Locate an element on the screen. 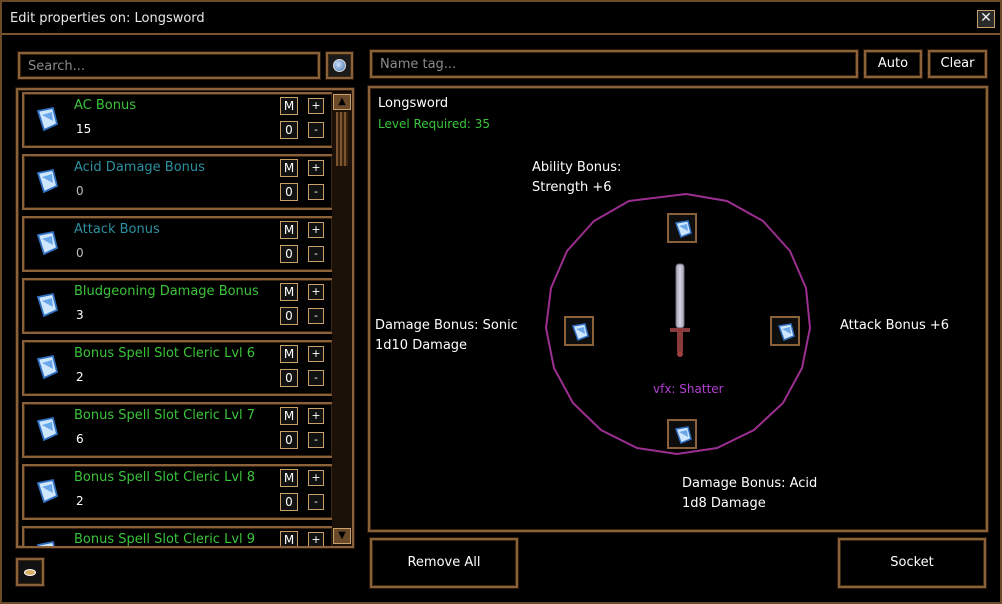 This screenshot has width=1002, height=604. remove-all-button: Remove All is located at coordinates (444, 563).